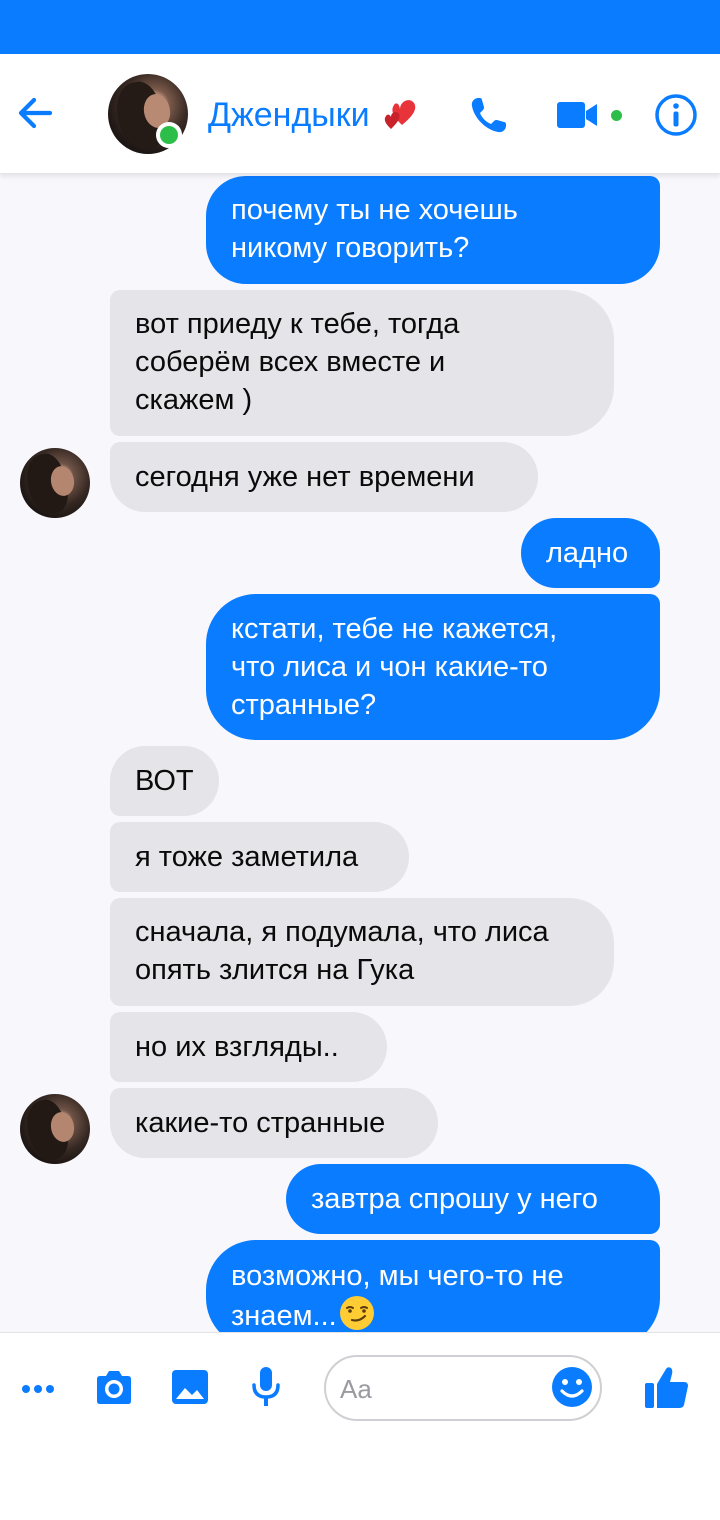 The height and width of the screenshot is (1520, 720). Describe the element at coordinates (289, 114) in the screenshot. I see `contact-name-label: Дженд­ыки` at that location.